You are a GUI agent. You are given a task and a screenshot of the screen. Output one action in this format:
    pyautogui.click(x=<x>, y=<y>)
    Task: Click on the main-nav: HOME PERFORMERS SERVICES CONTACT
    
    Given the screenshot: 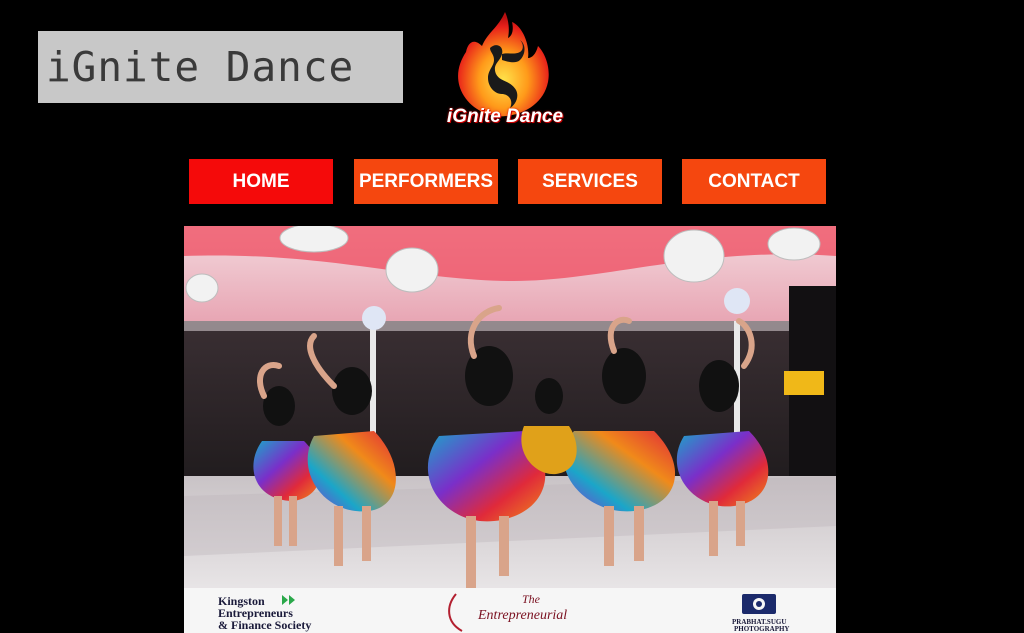 What is the action you would take?
    pyautogui.click(x=512, y=181)
    